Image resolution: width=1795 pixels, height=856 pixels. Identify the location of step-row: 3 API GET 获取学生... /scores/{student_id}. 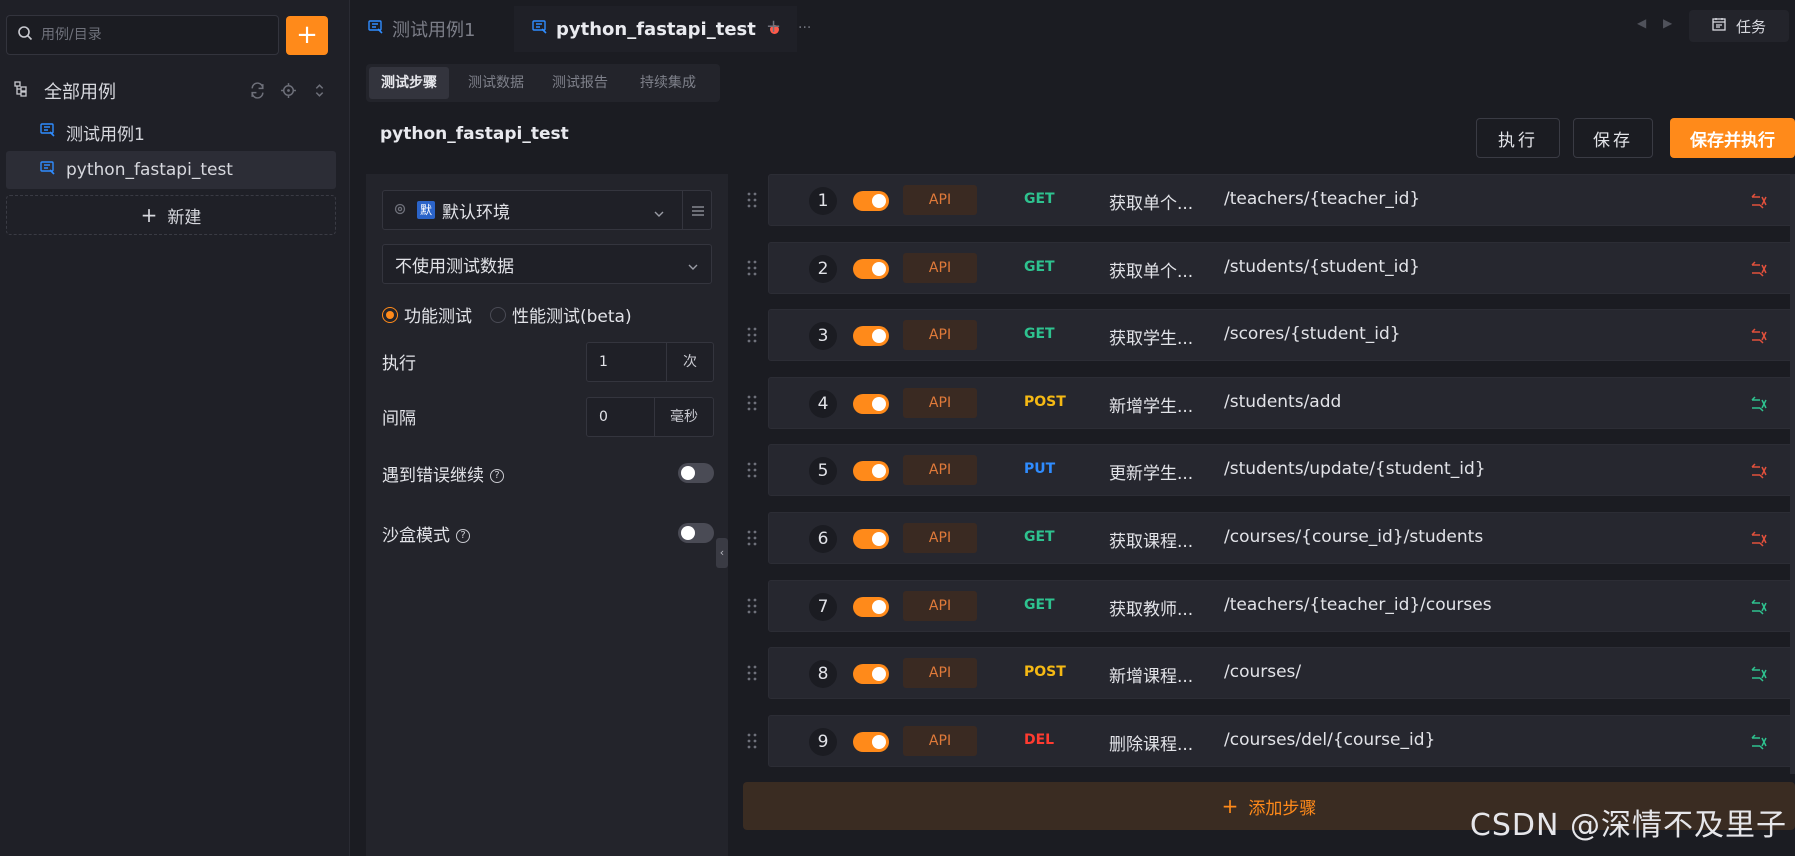
(1268, 335).